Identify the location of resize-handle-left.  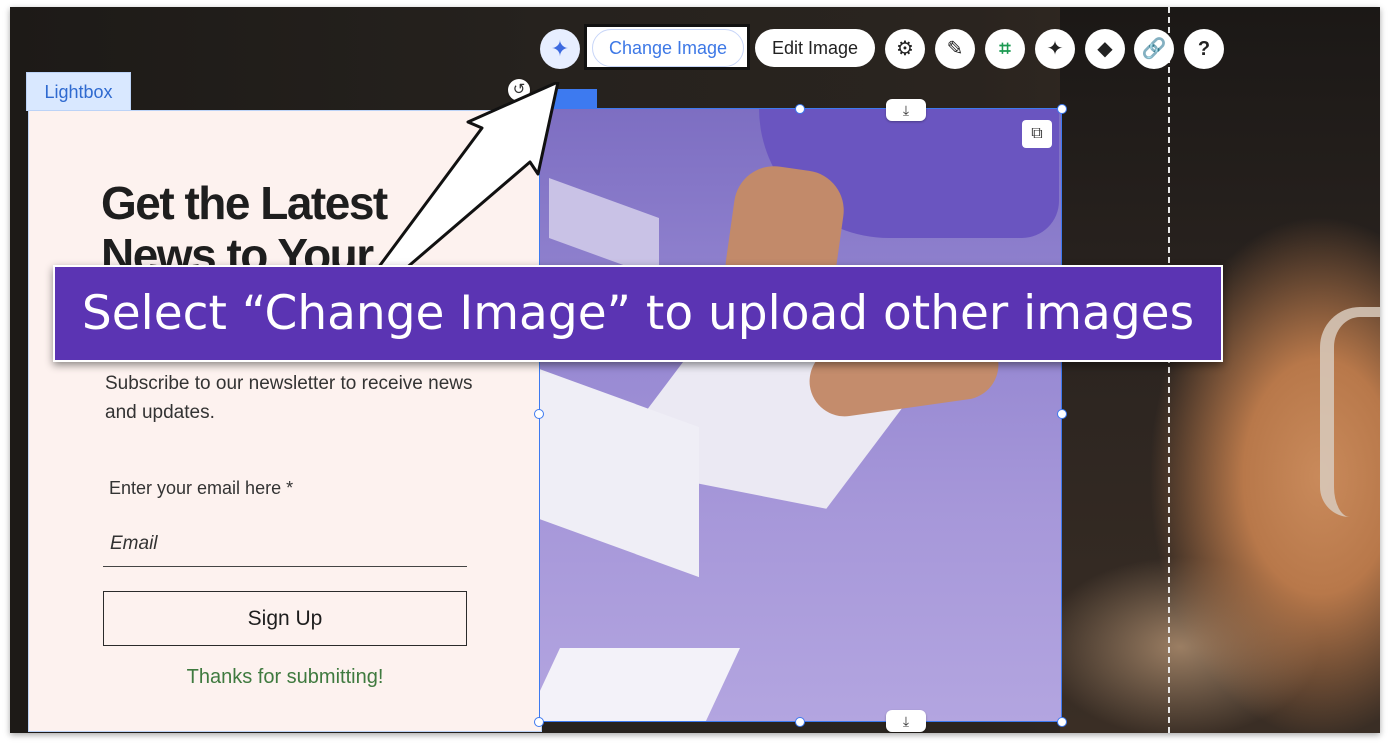
(539, 414).